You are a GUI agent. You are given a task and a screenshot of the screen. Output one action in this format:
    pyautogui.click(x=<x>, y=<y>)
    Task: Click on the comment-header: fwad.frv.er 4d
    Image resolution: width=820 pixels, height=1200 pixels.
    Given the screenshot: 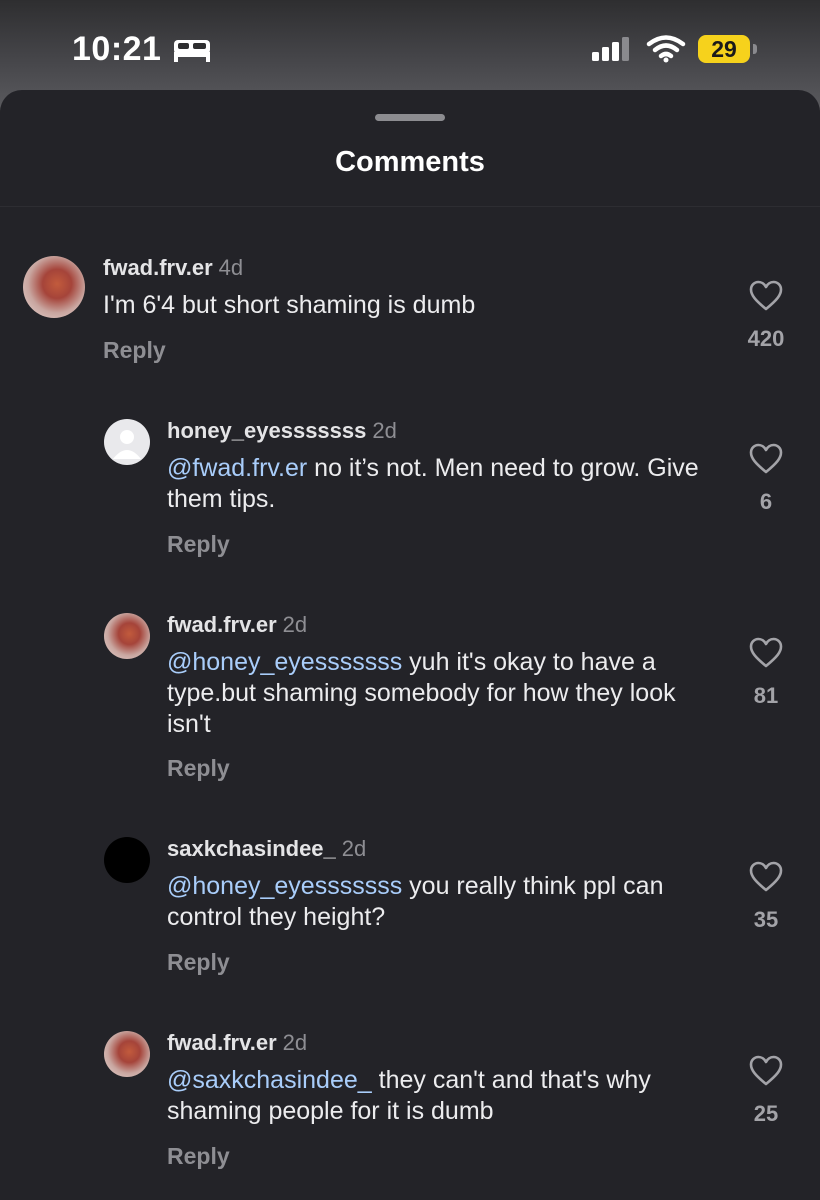 What is the action you would take?
    pyautogui.click(x=173, y=268)
    